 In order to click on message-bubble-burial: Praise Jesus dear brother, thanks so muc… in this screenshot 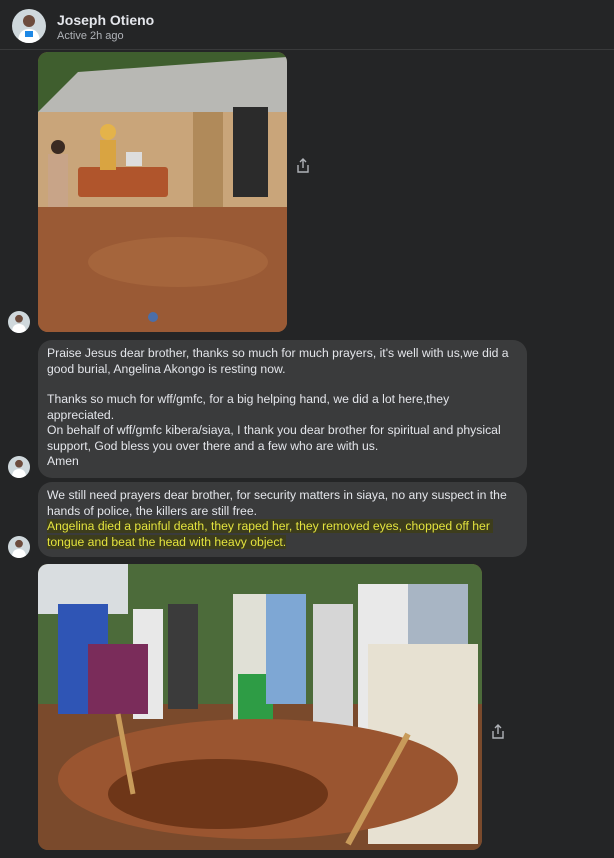, I will do `click(282, 409)`.